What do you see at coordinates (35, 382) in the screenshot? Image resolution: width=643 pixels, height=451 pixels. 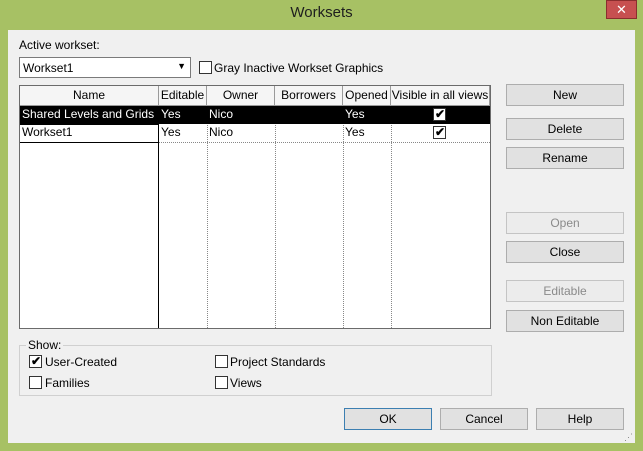 I see `families-checkbox` at bounding box center [35, 382].